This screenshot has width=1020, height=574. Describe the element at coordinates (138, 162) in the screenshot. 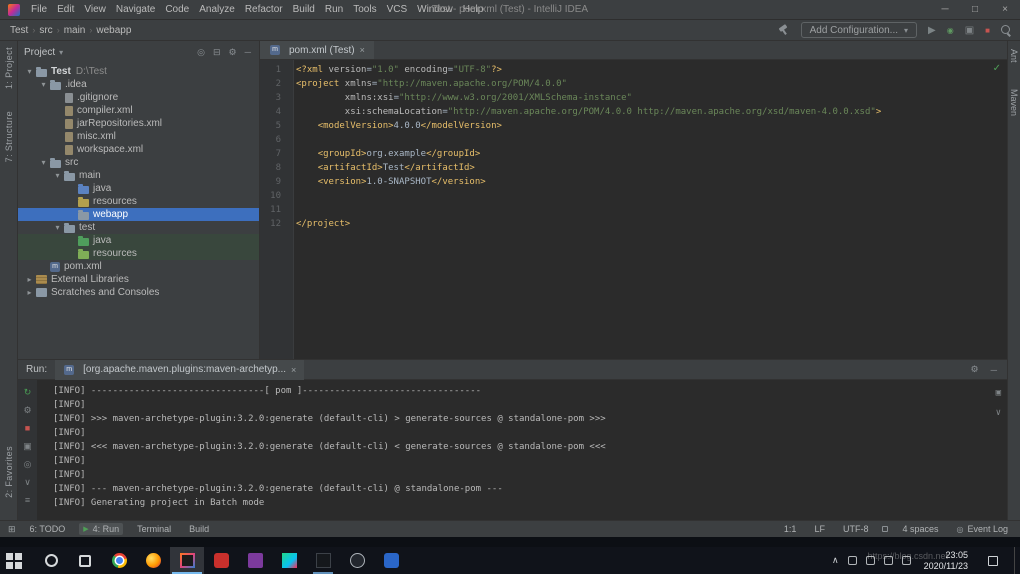

I see `tree-item-src: ▾ src` at that location.